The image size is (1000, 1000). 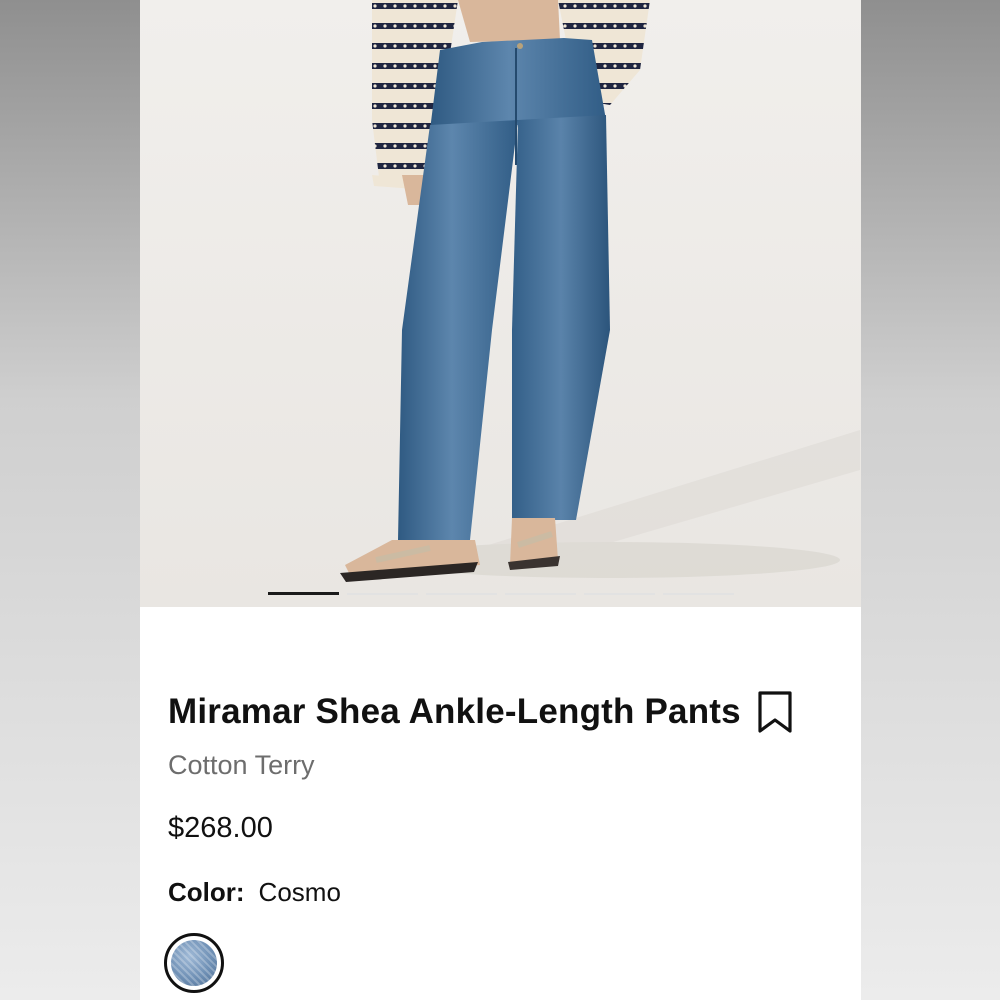 I want to click on color-value: Cosmo, so click(x=299, y=892).